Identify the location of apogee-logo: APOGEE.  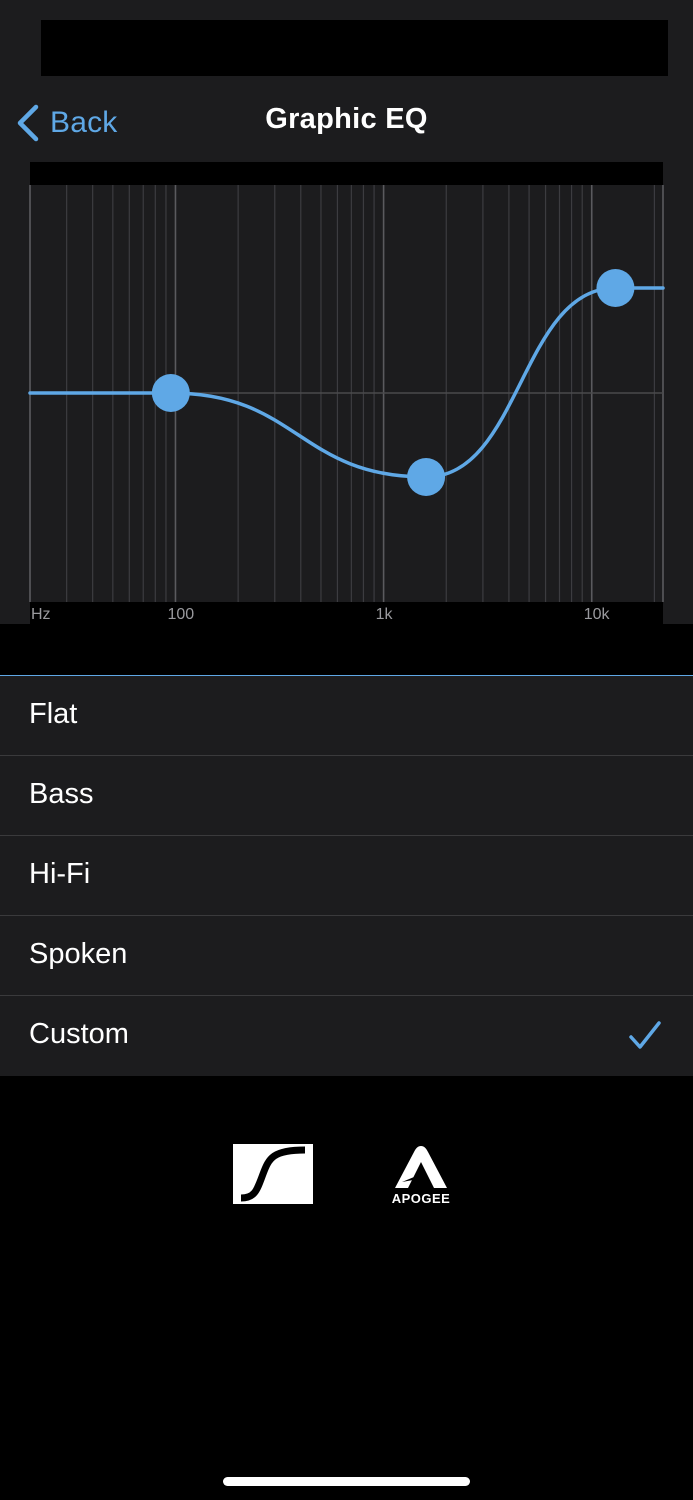
(421, 1175).